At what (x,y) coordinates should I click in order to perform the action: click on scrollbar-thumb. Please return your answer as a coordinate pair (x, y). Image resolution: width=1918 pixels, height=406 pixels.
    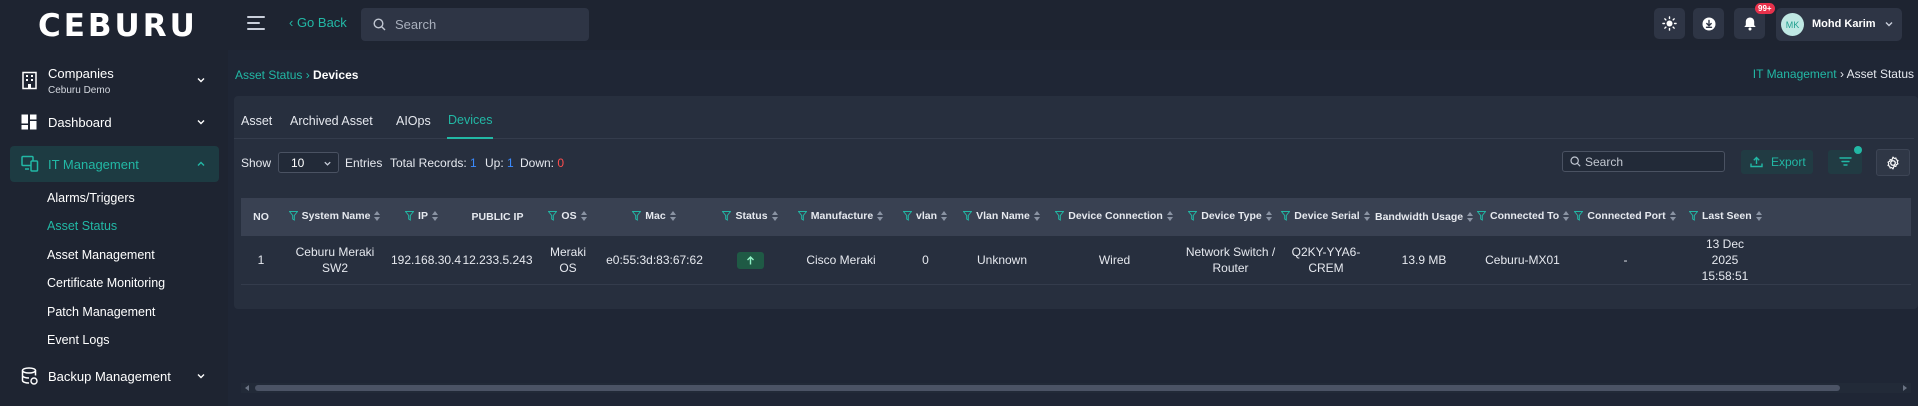
    Looking at the image, I should click on (1047, 388).